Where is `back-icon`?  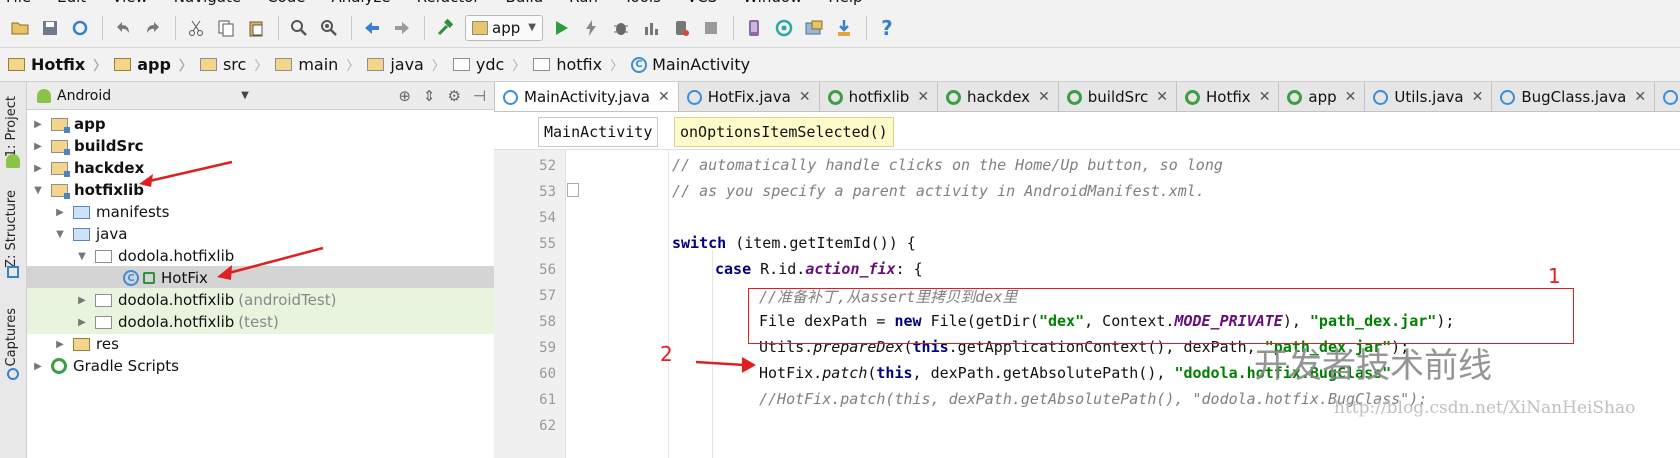
back-icon is located at coordinates (372, 28).